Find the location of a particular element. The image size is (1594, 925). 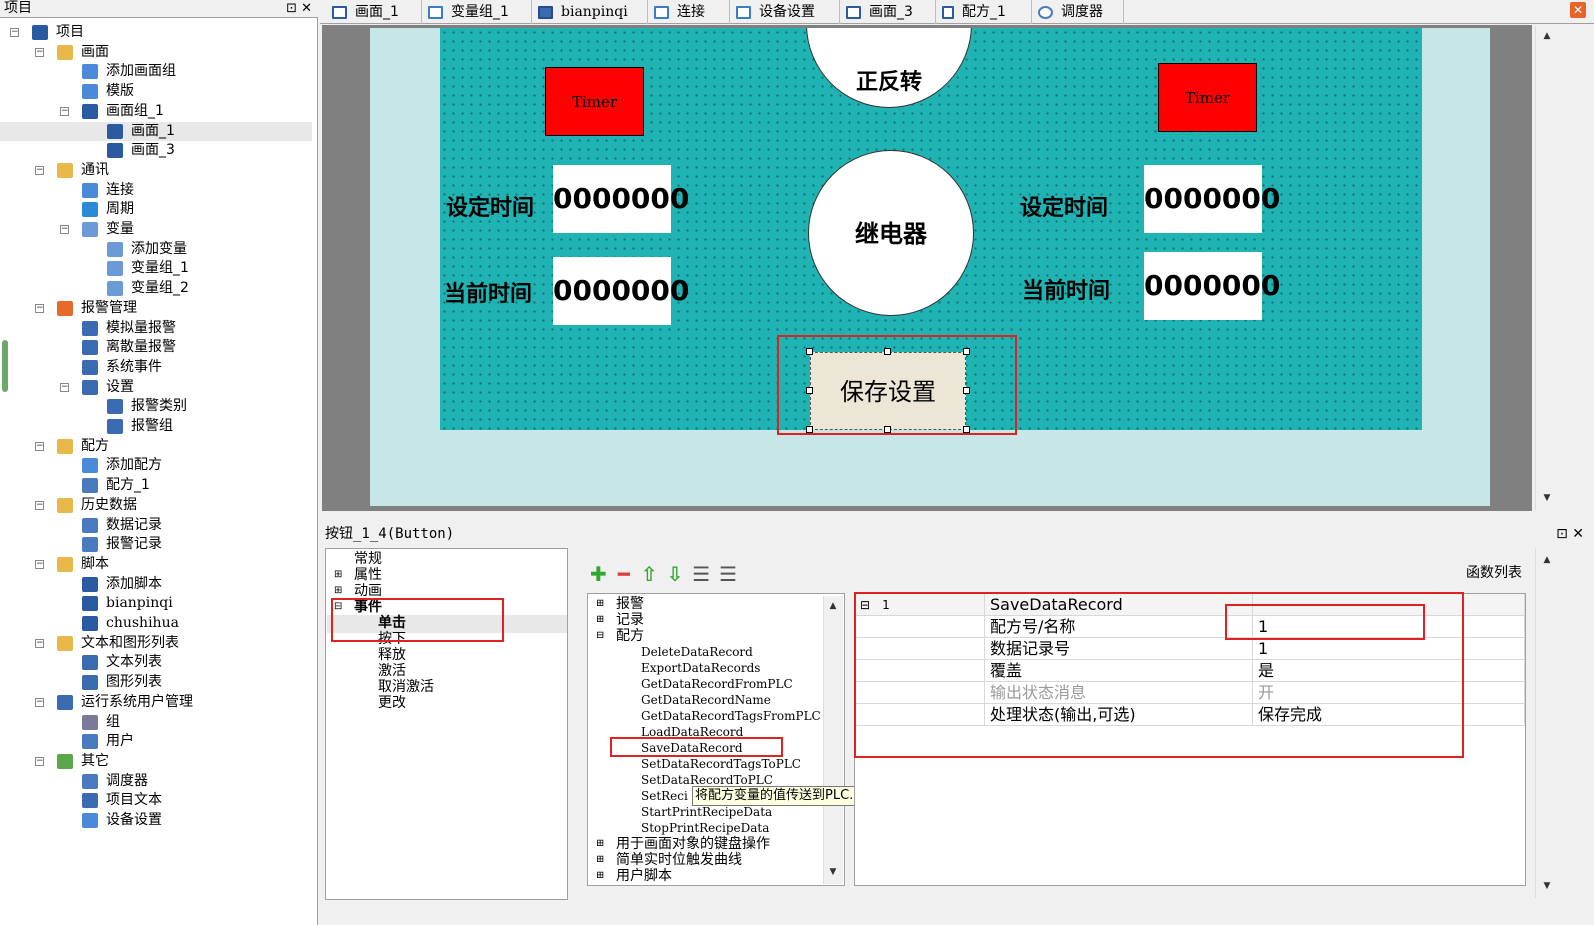

tree-item: − 通讯 is located at coordinates (156, 170).